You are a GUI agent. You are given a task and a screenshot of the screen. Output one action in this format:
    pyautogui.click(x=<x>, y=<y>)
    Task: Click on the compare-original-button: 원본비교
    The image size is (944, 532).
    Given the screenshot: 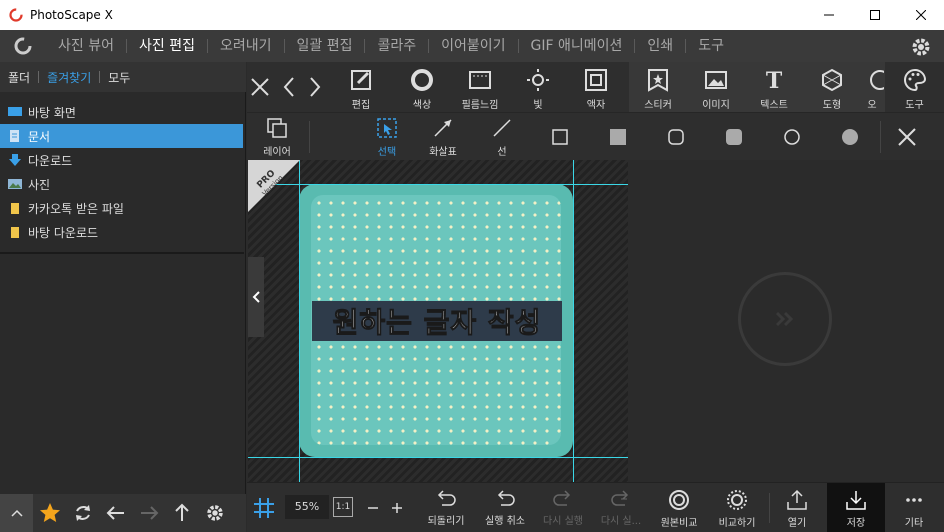 What is the action you would take?
    pyautogui.click(x=679, y=507)
    